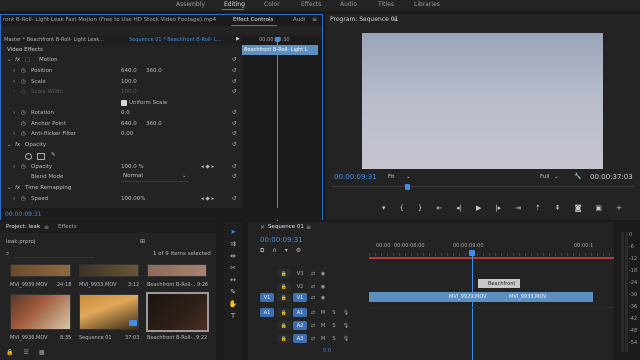 This screenshot has width=640, height=360. What do you see at coordinates (544, 177) in the screenshot?
I see `resolution-dropdown: Full` at bounding box center [544, 177].